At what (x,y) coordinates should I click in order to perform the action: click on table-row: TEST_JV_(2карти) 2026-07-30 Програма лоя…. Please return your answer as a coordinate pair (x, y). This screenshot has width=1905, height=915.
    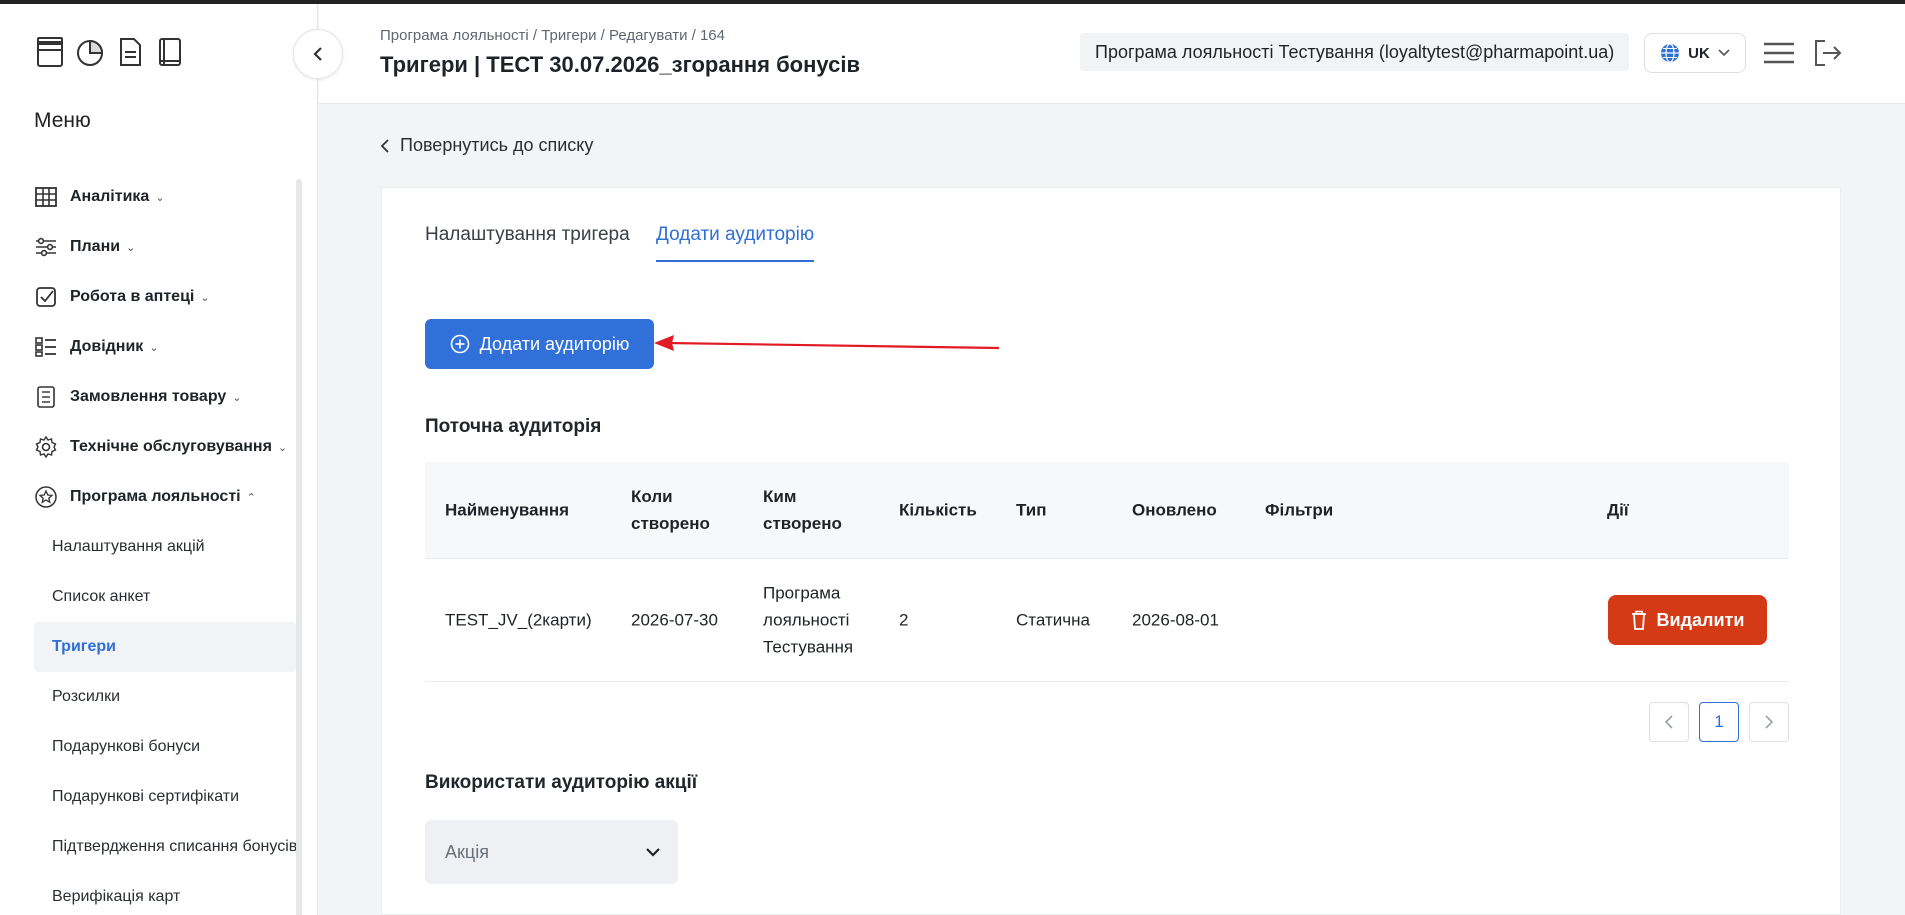
    Looking at the image, I should click on (1107, 620).